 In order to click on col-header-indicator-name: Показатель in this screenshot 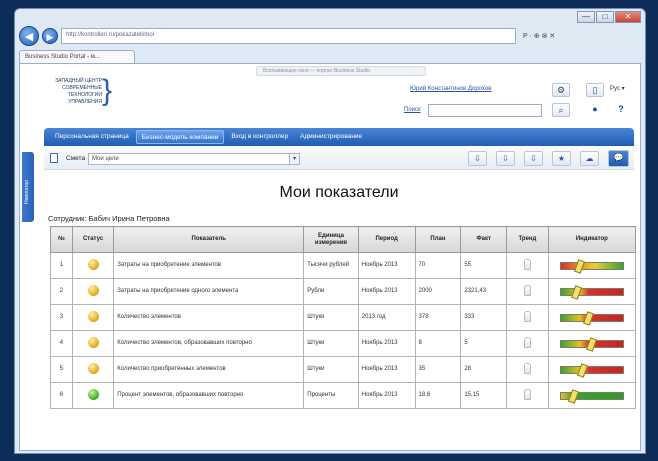, I will do `click(209, 239)`.